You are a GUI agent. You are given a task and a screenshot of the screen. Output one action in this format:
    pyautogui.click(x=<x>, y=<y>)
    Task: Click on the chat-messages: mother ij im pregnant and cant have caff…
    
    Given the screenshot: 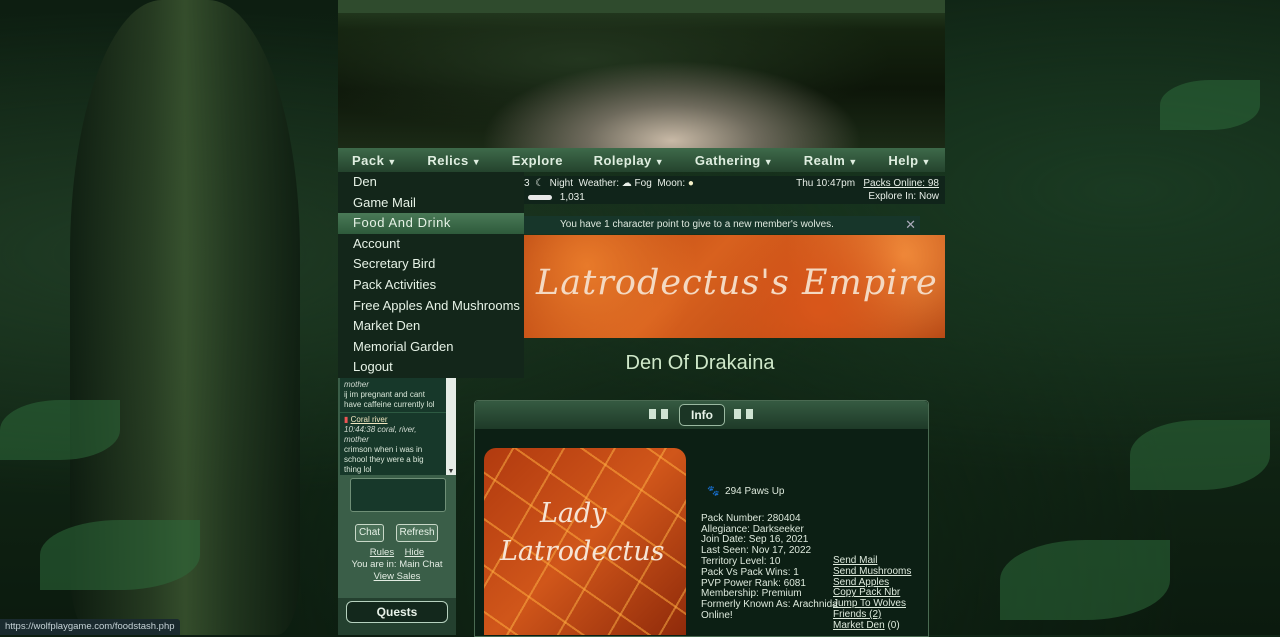 What is the action you would take?
    pyautogui.click(x=393, y=426)
    